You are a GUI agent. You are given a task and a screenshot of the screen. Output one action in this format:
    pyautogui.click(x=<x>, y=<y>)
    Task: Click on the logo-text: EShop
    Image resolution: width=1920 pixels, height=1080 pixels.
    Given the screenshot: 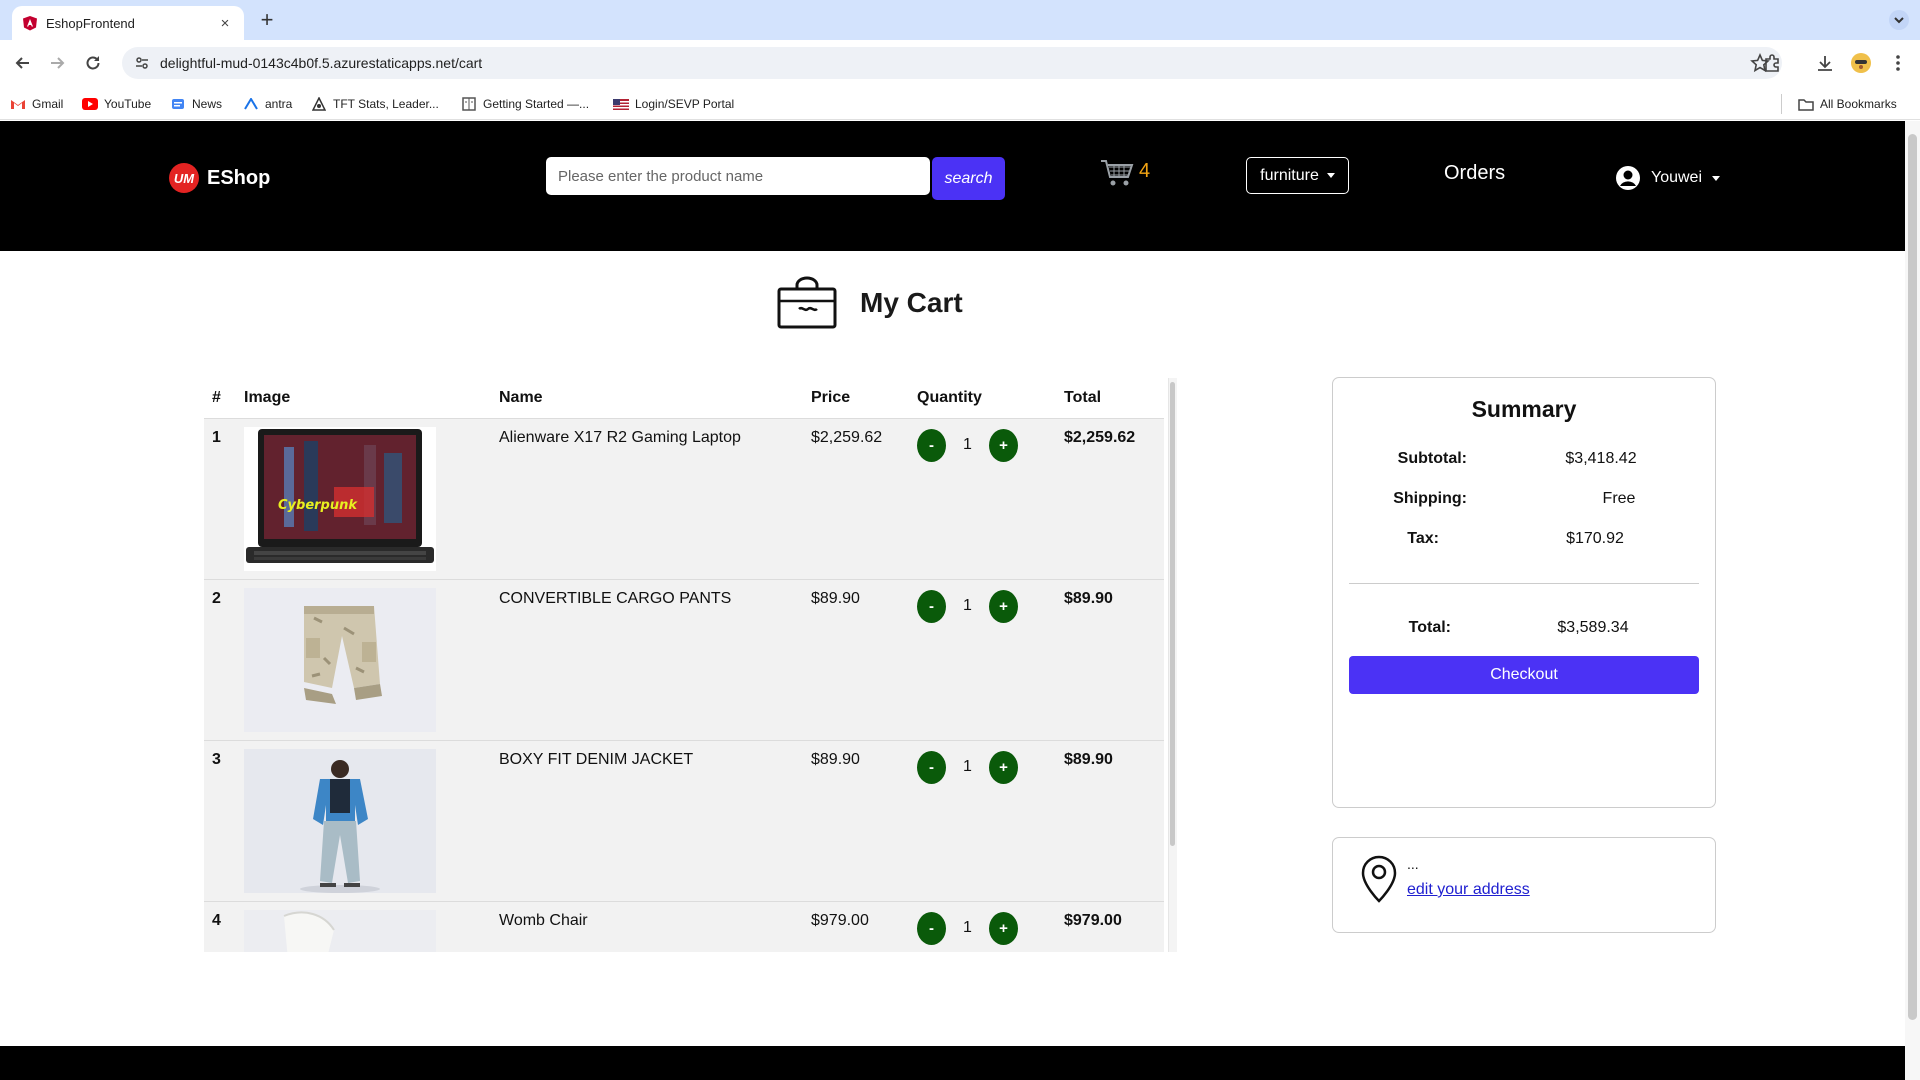 What is the action you would take?
    pyautogui.click(x=239, y=177)
    